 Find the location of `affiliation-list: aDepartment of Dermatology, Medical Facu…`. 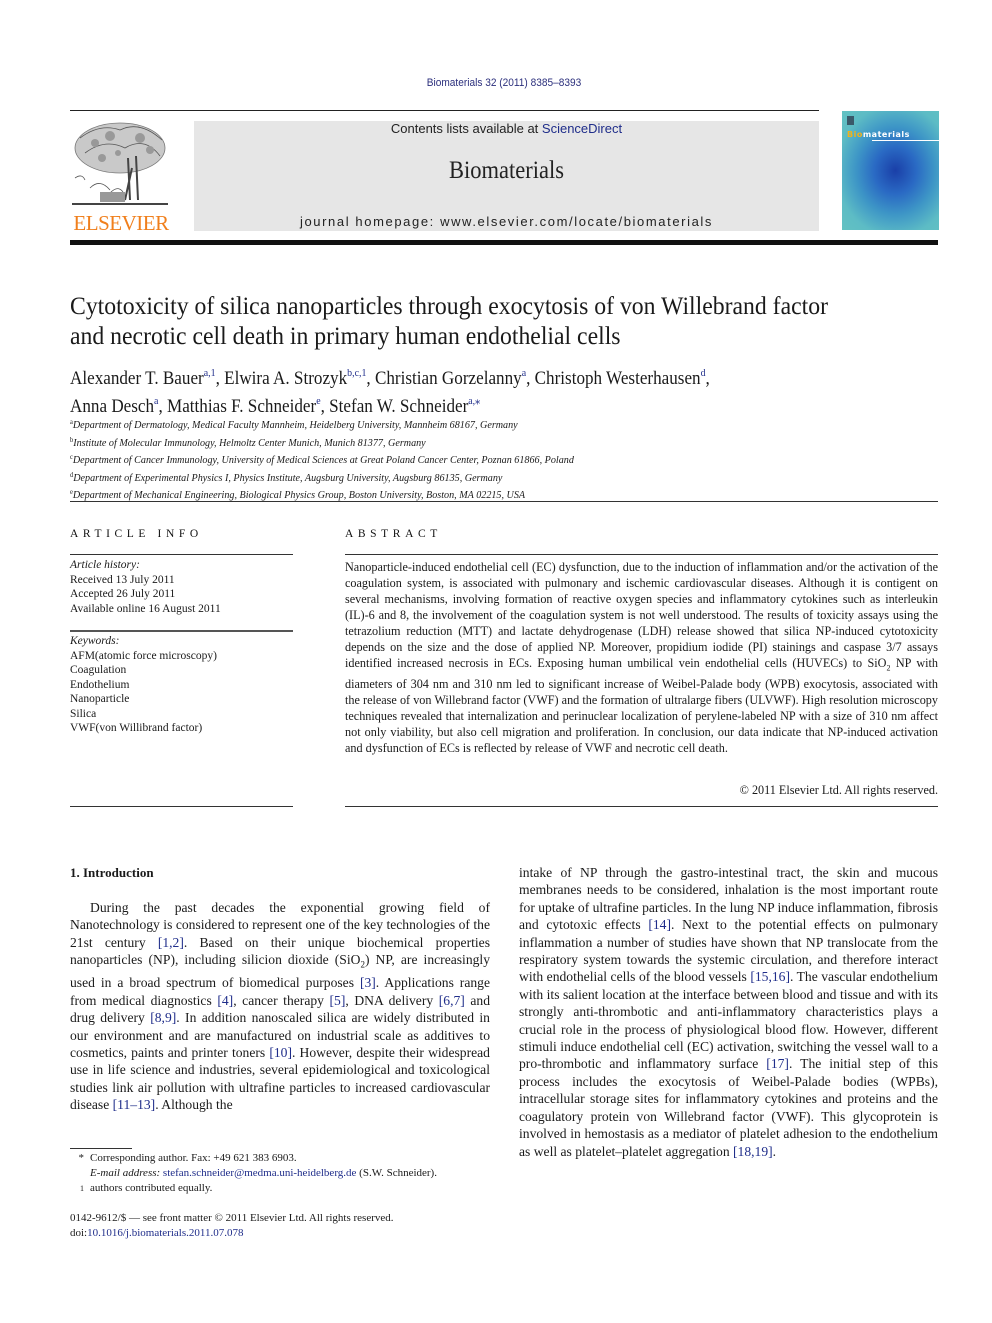

affiliation-list: aDepartment of Dermatology, Medical Facu… is located at coordinates (392, 459).